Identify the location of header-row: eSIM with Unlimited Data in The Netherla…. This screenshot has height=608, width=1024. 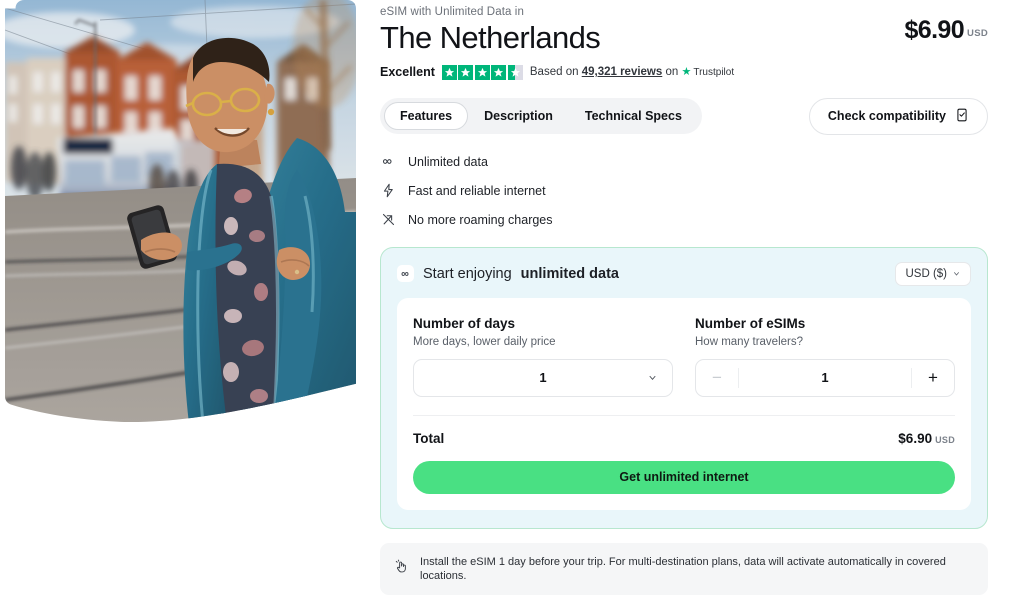
(684, 40).